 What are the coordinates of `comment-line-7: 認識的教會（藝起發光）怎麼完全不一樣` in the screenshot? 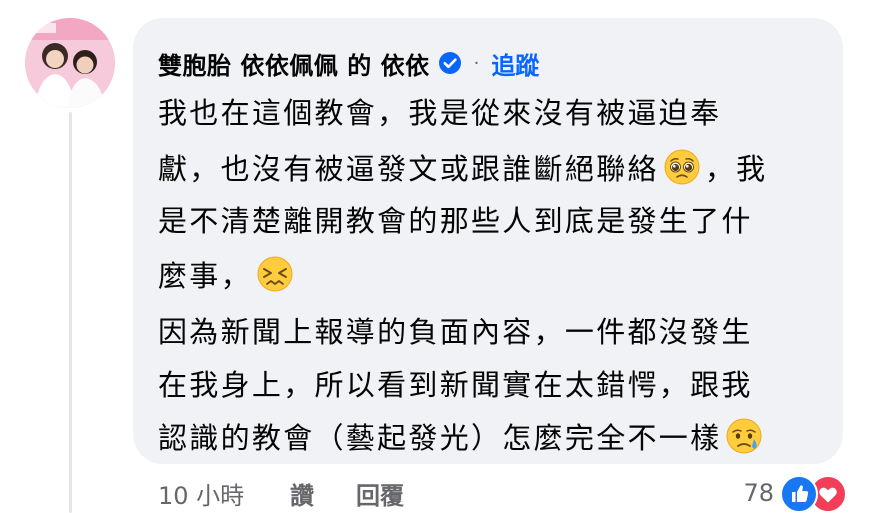 It's located at (462, 436).